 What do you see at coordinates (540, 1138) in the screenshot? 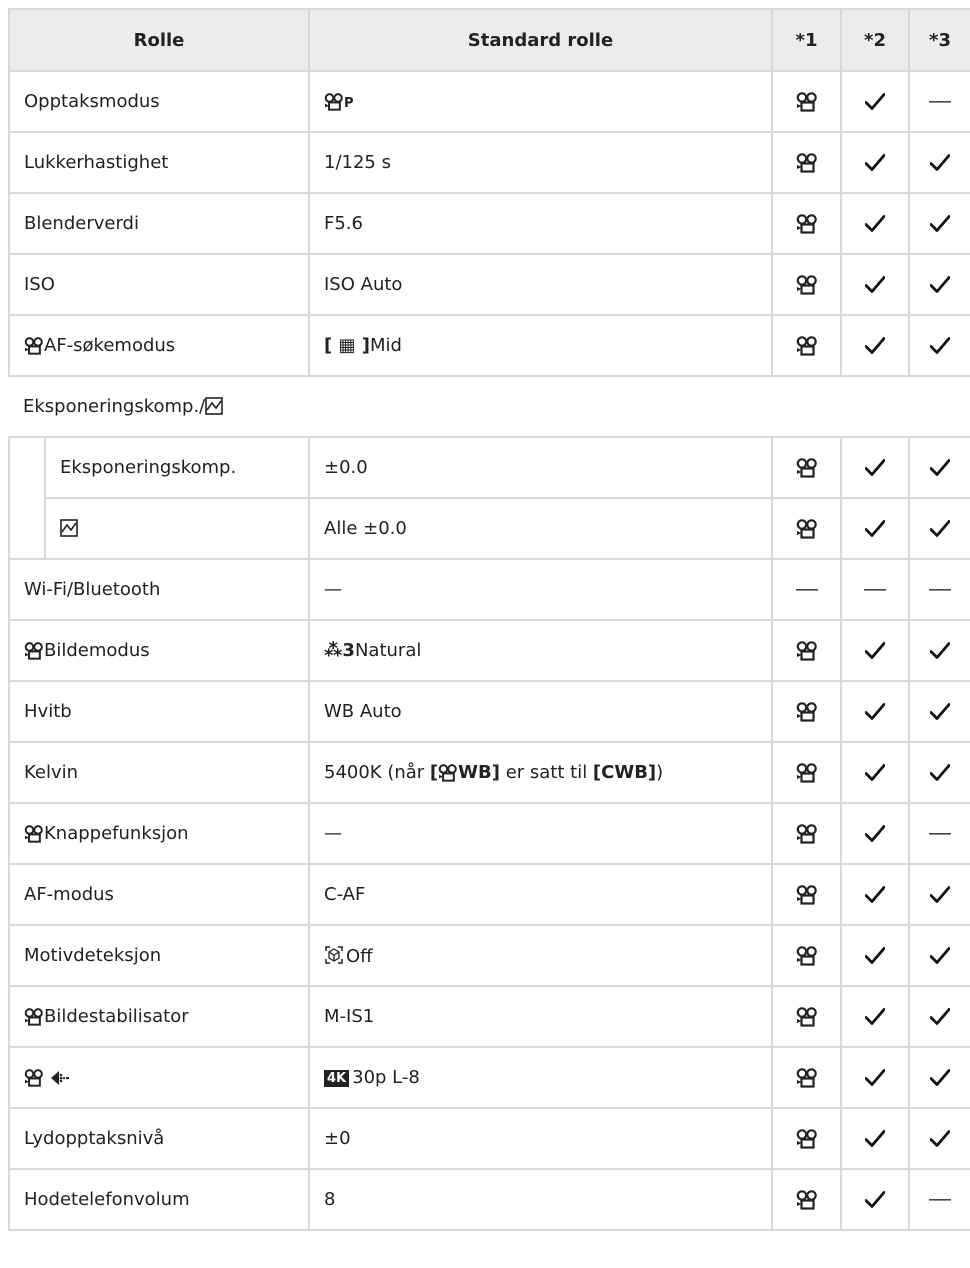
I see `default-cell: ±0` at bounding box center [540, 1138].